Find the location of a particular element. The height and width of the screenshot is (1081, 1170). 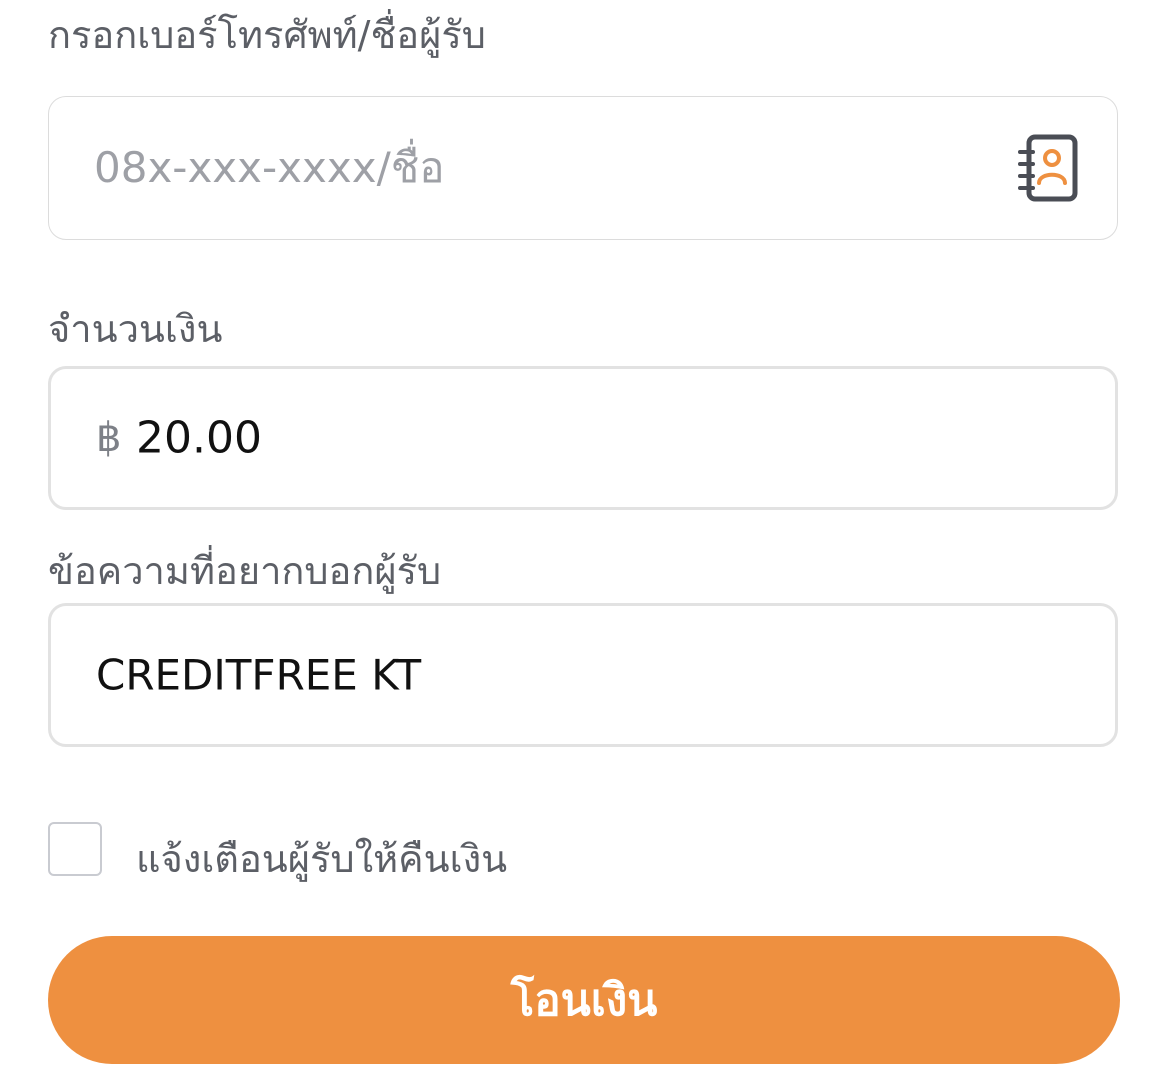

baht-icon: ฿ is located at coordinates (109, 438).